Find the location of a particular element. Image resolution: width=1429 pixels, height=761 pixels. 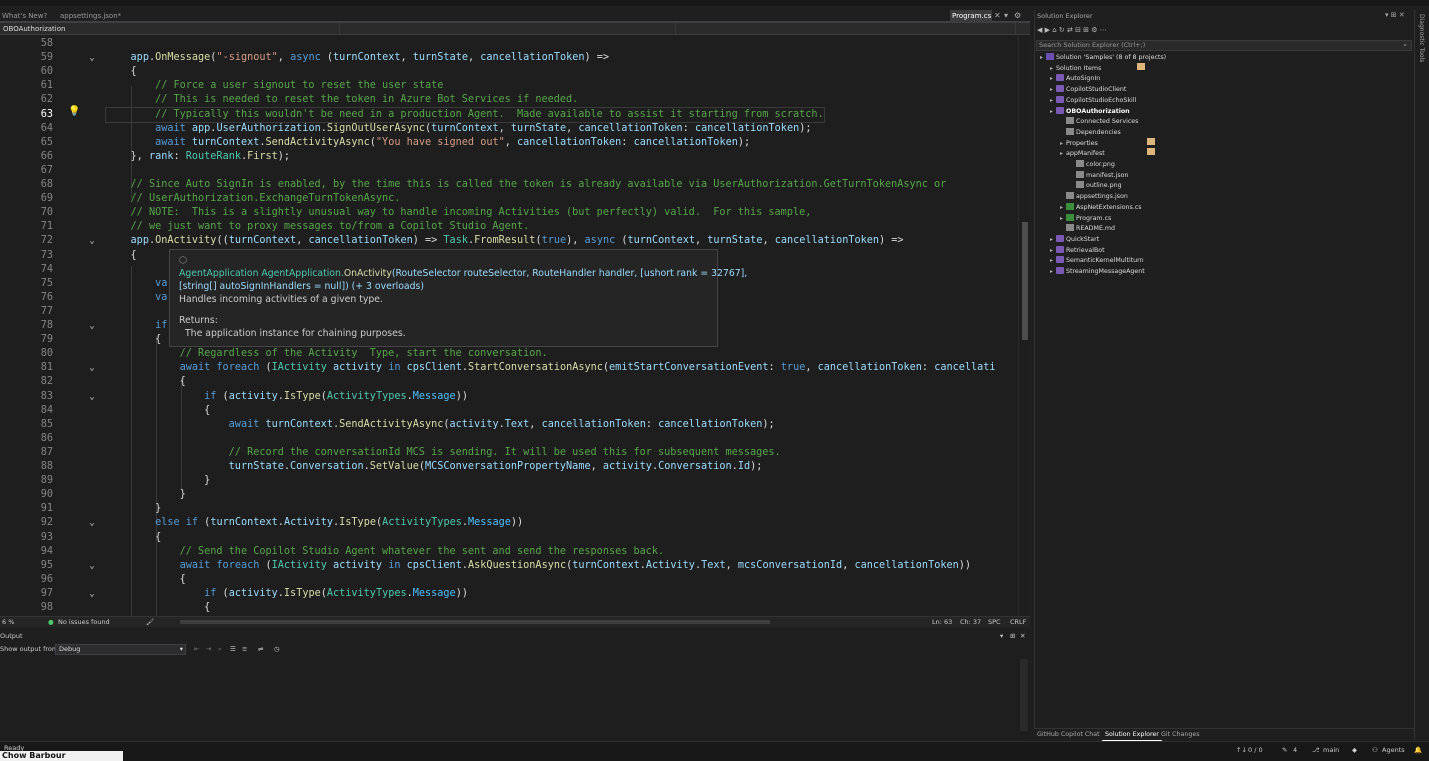

tree-item: README.md is located at coordinates (1087, 228).